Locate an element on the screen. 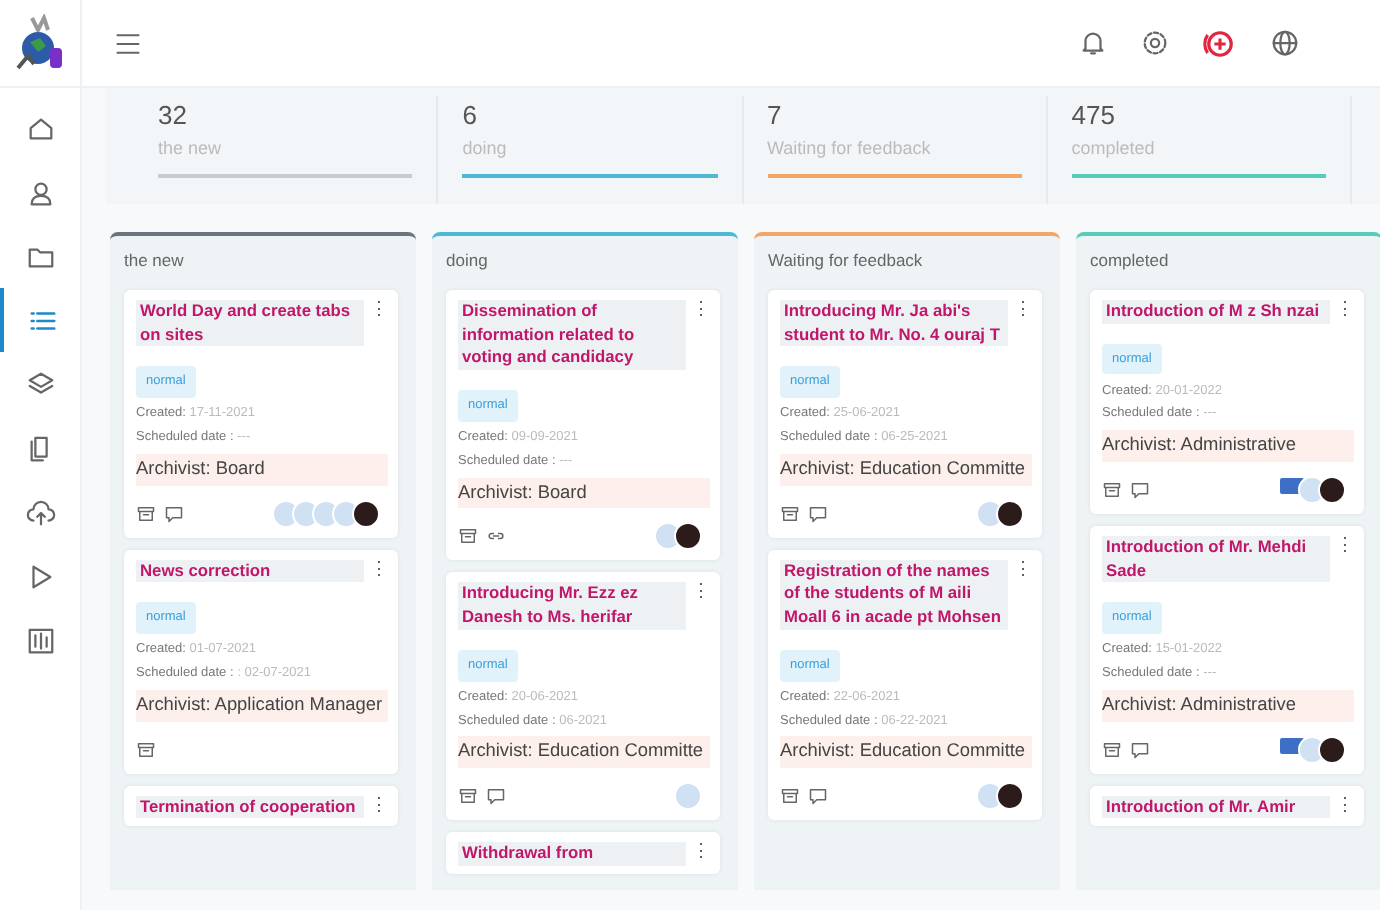 The height and width of the screenshot is (910, 1380). task-title: Introduction of M z Sh nzai is located at coordinates (1216, 311).